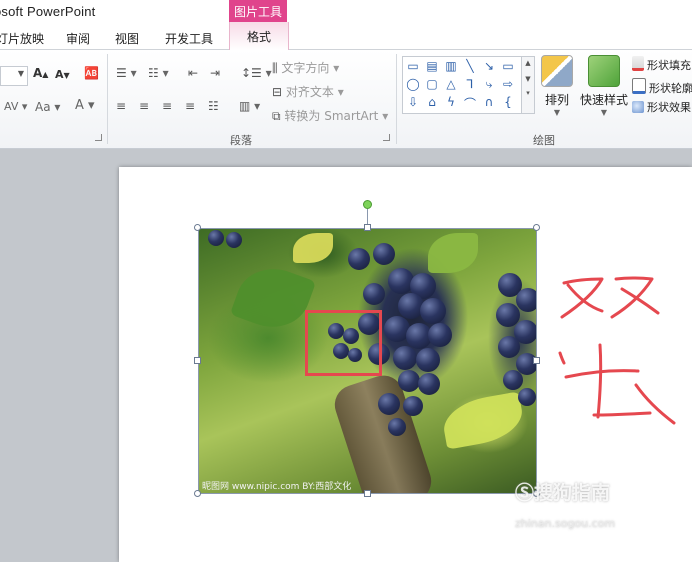  I want to click on rounded-rect-shape-icon: ▢, so click(432, 84).